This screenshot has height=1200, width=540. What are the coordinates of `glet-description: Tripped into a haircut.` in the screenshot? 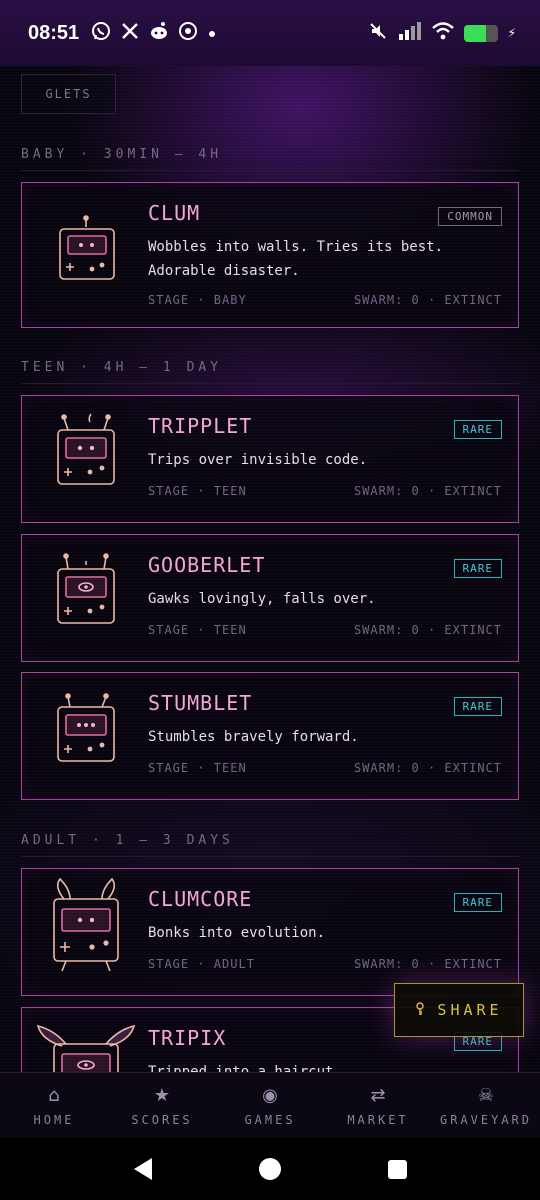 It's located at (245, 1068).